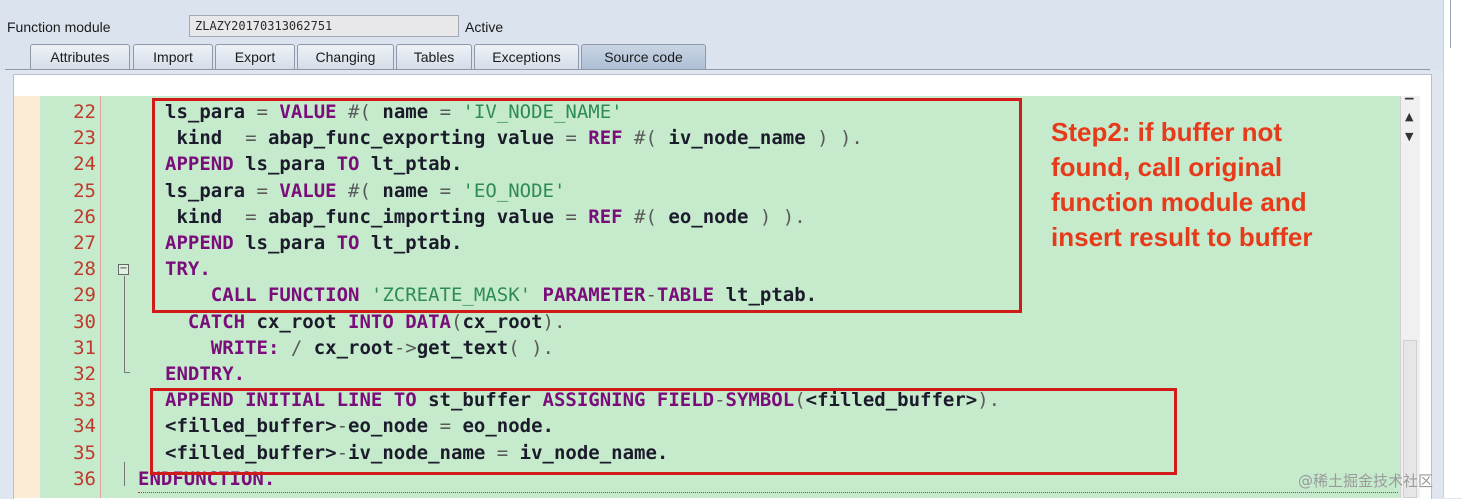  What do you see at coordinates (526, 56) in the screenshot?
I see `tab-exceptions: Exceptions` at bounding box center [526, 56].